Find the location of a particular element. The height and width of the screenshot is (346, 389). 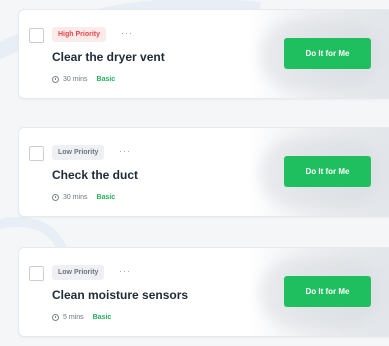

task-title: Check the duct is located at coordinates (95, 175).